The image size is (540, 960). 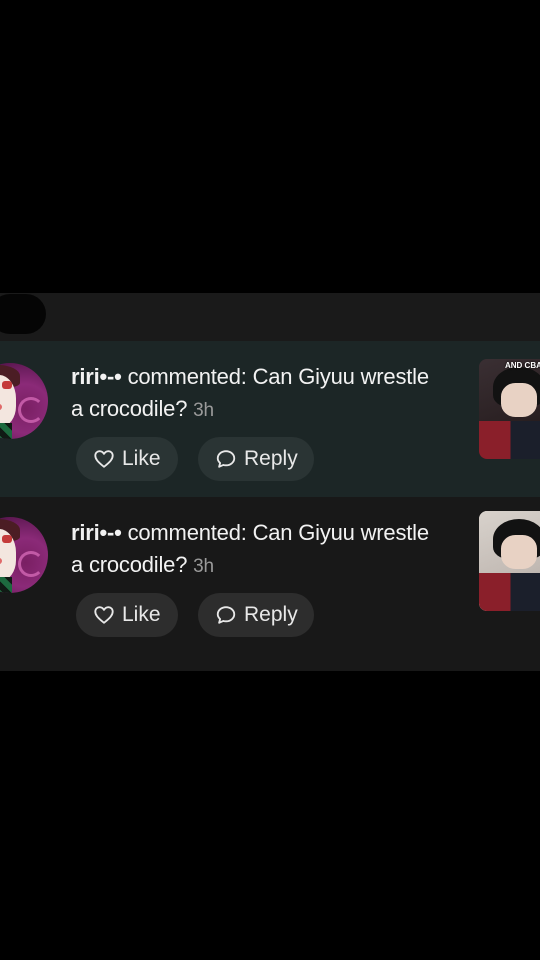 I want to click on video-thumbnail, so click(x=509, y=561).